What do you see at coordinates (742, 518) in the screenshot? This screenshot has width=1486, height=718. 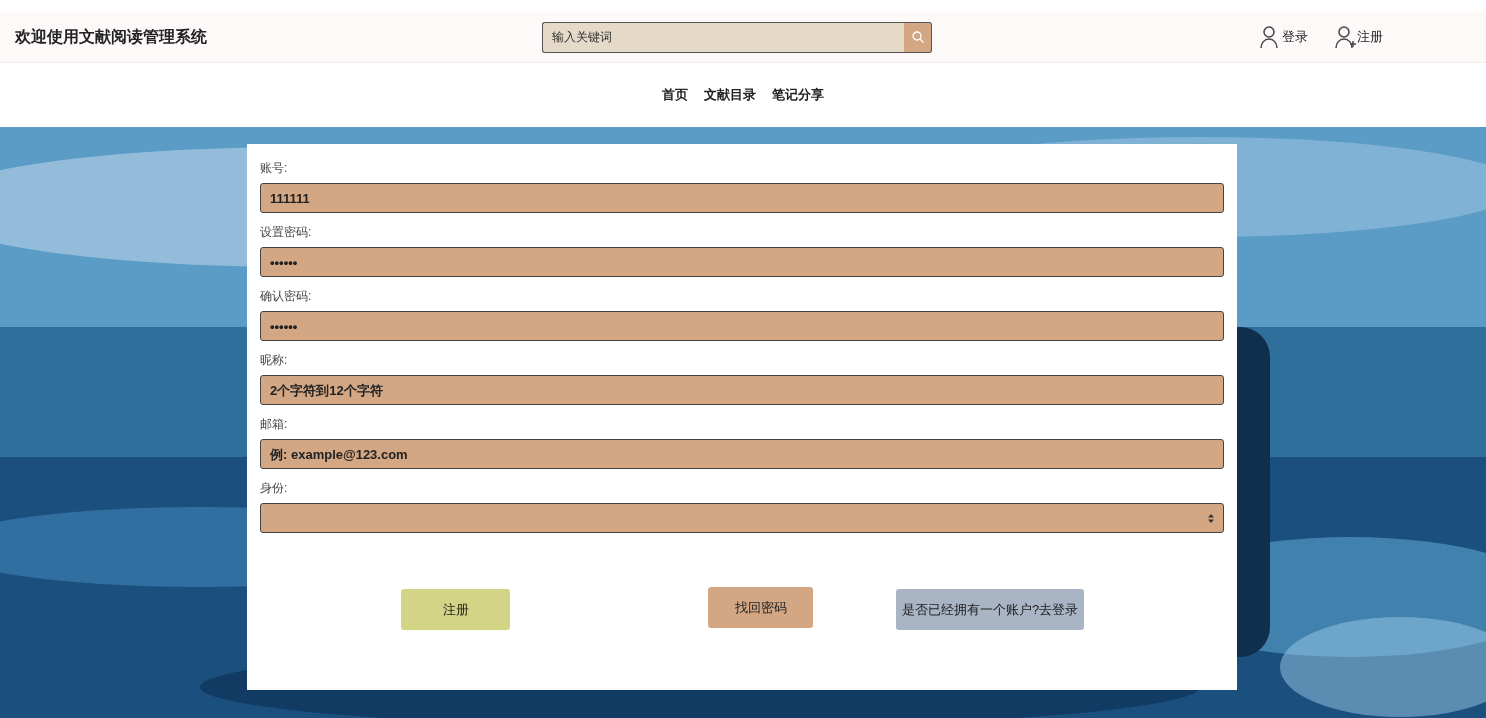 I see `select-field` at bounding box center [742, 518].